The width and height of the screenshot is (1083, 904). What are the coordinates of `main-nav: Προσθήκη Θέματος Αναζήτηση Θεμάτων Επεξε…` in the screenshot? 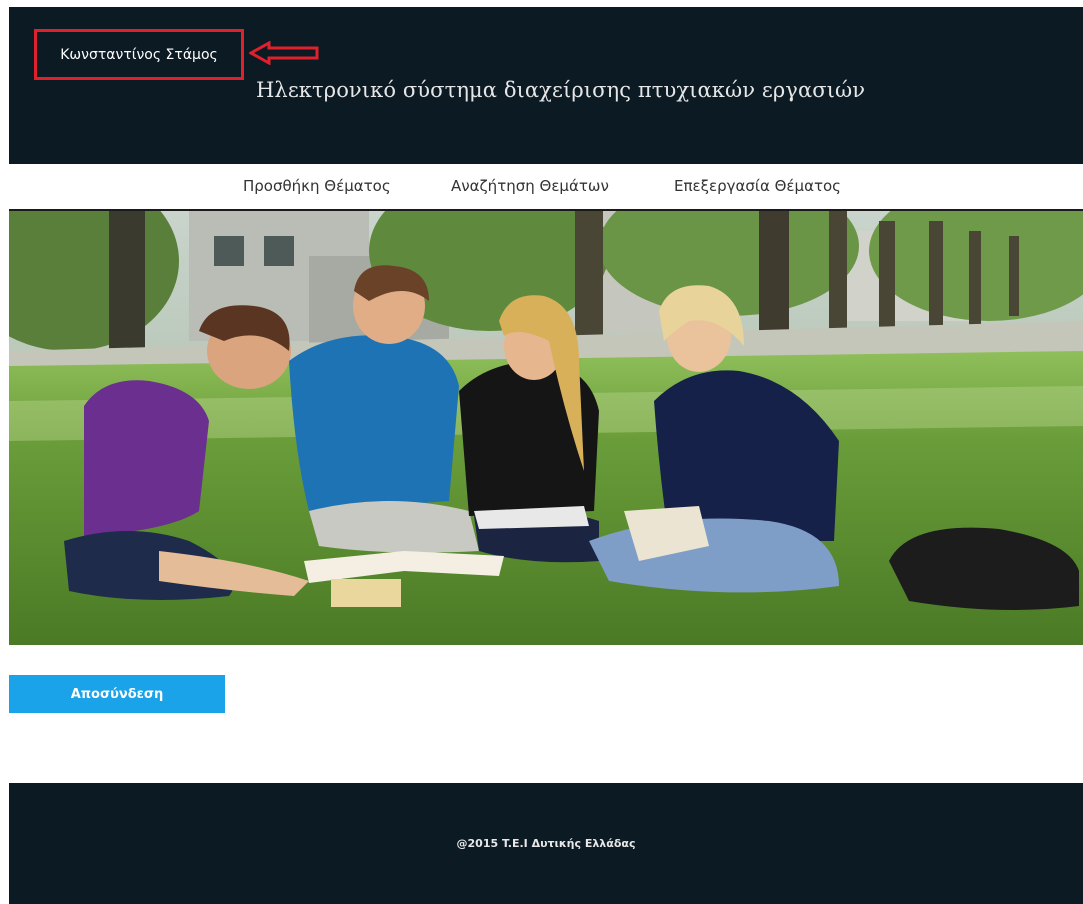 It's located at (546, 187).